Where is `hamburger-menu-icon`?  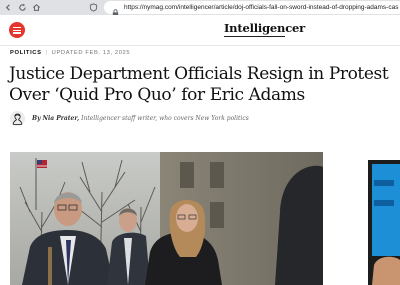
hamburger-menu-icon is located at coordinates (17, 30).